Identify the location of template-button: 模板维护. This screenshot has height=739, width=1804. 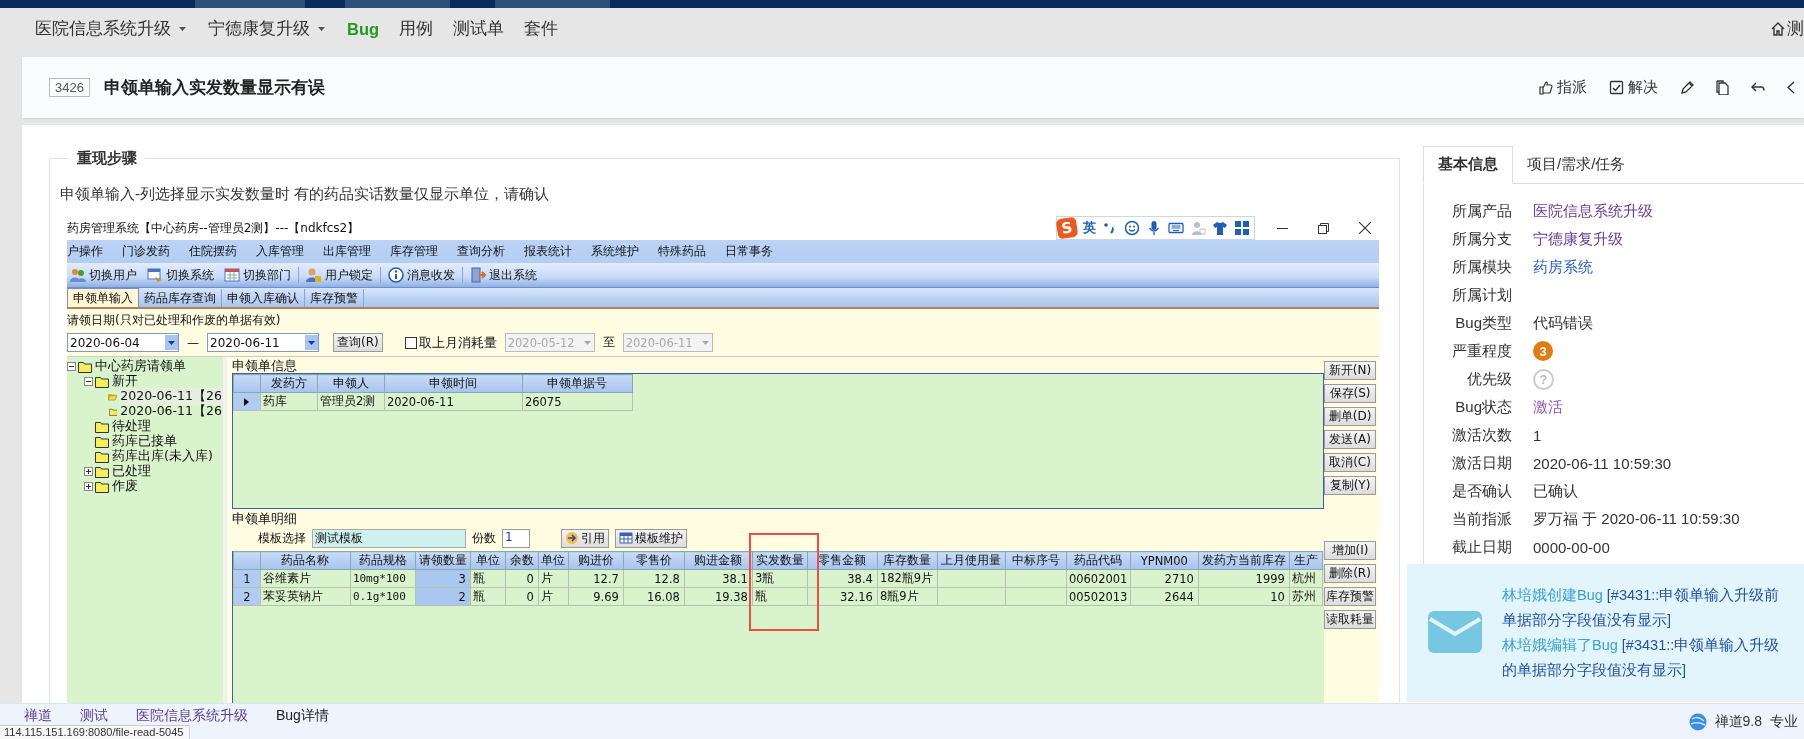
(650, 538).